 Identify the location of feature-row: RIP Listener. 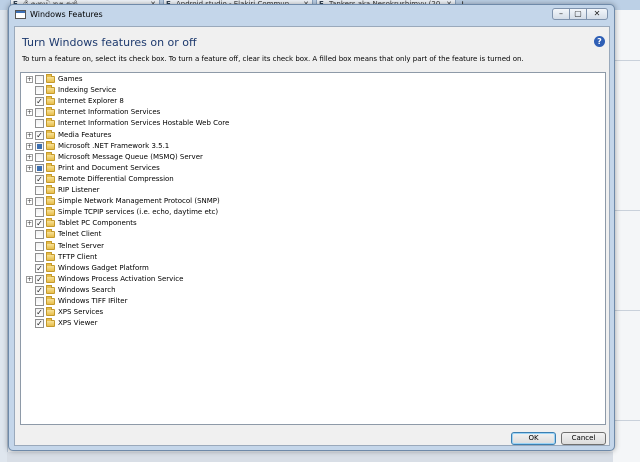
(311, 190).